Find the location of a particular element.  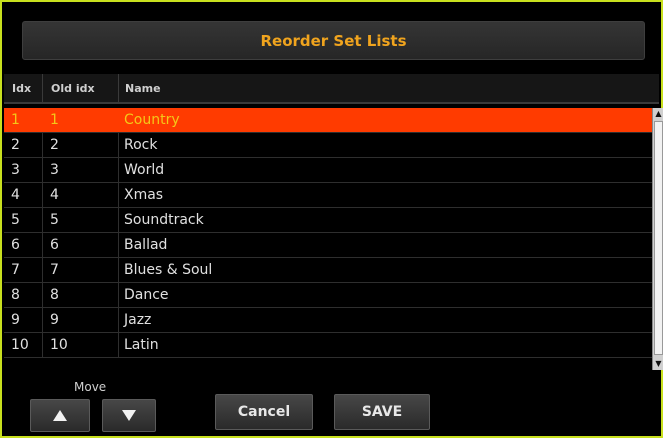

row-old-idx: 3 is located at coordinates (54, 170).